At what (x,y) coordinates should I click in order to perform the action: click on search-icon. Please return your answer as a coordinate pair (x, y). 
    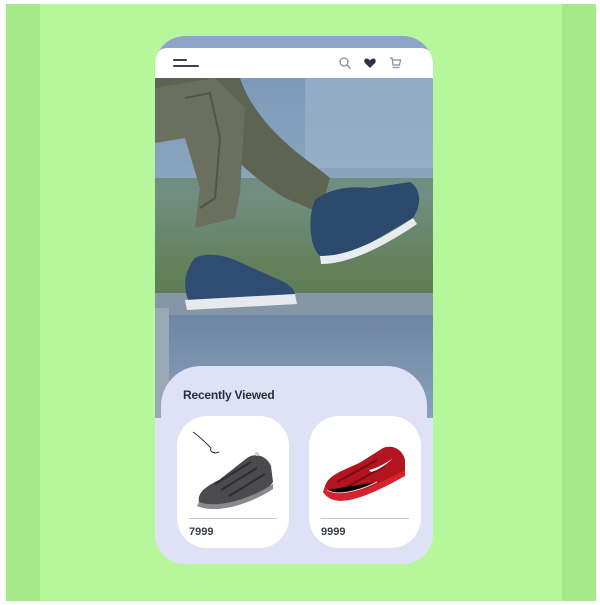
    Looking at the image, I should click on (345, 63).